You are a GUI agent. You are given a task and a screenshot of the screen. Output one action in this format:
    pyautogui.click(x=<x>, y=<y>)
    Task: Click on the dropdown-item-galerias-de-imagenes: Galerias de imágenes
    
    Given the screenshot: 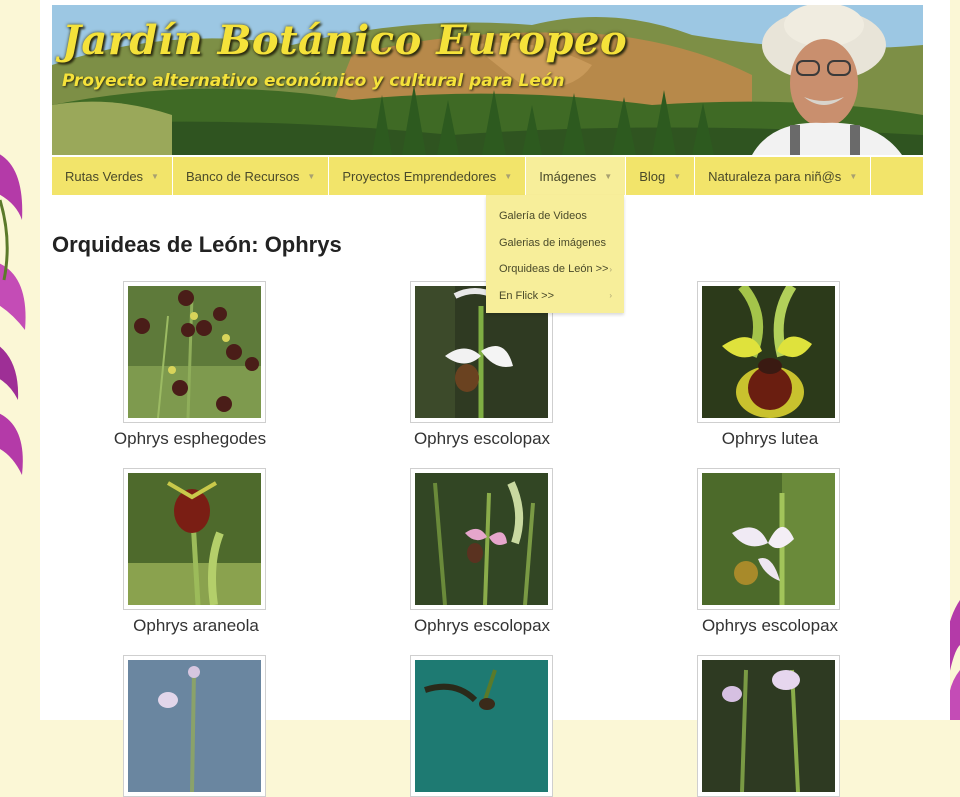 What is the action you would take?
    pyautogui.click(x=555, y=243)
    